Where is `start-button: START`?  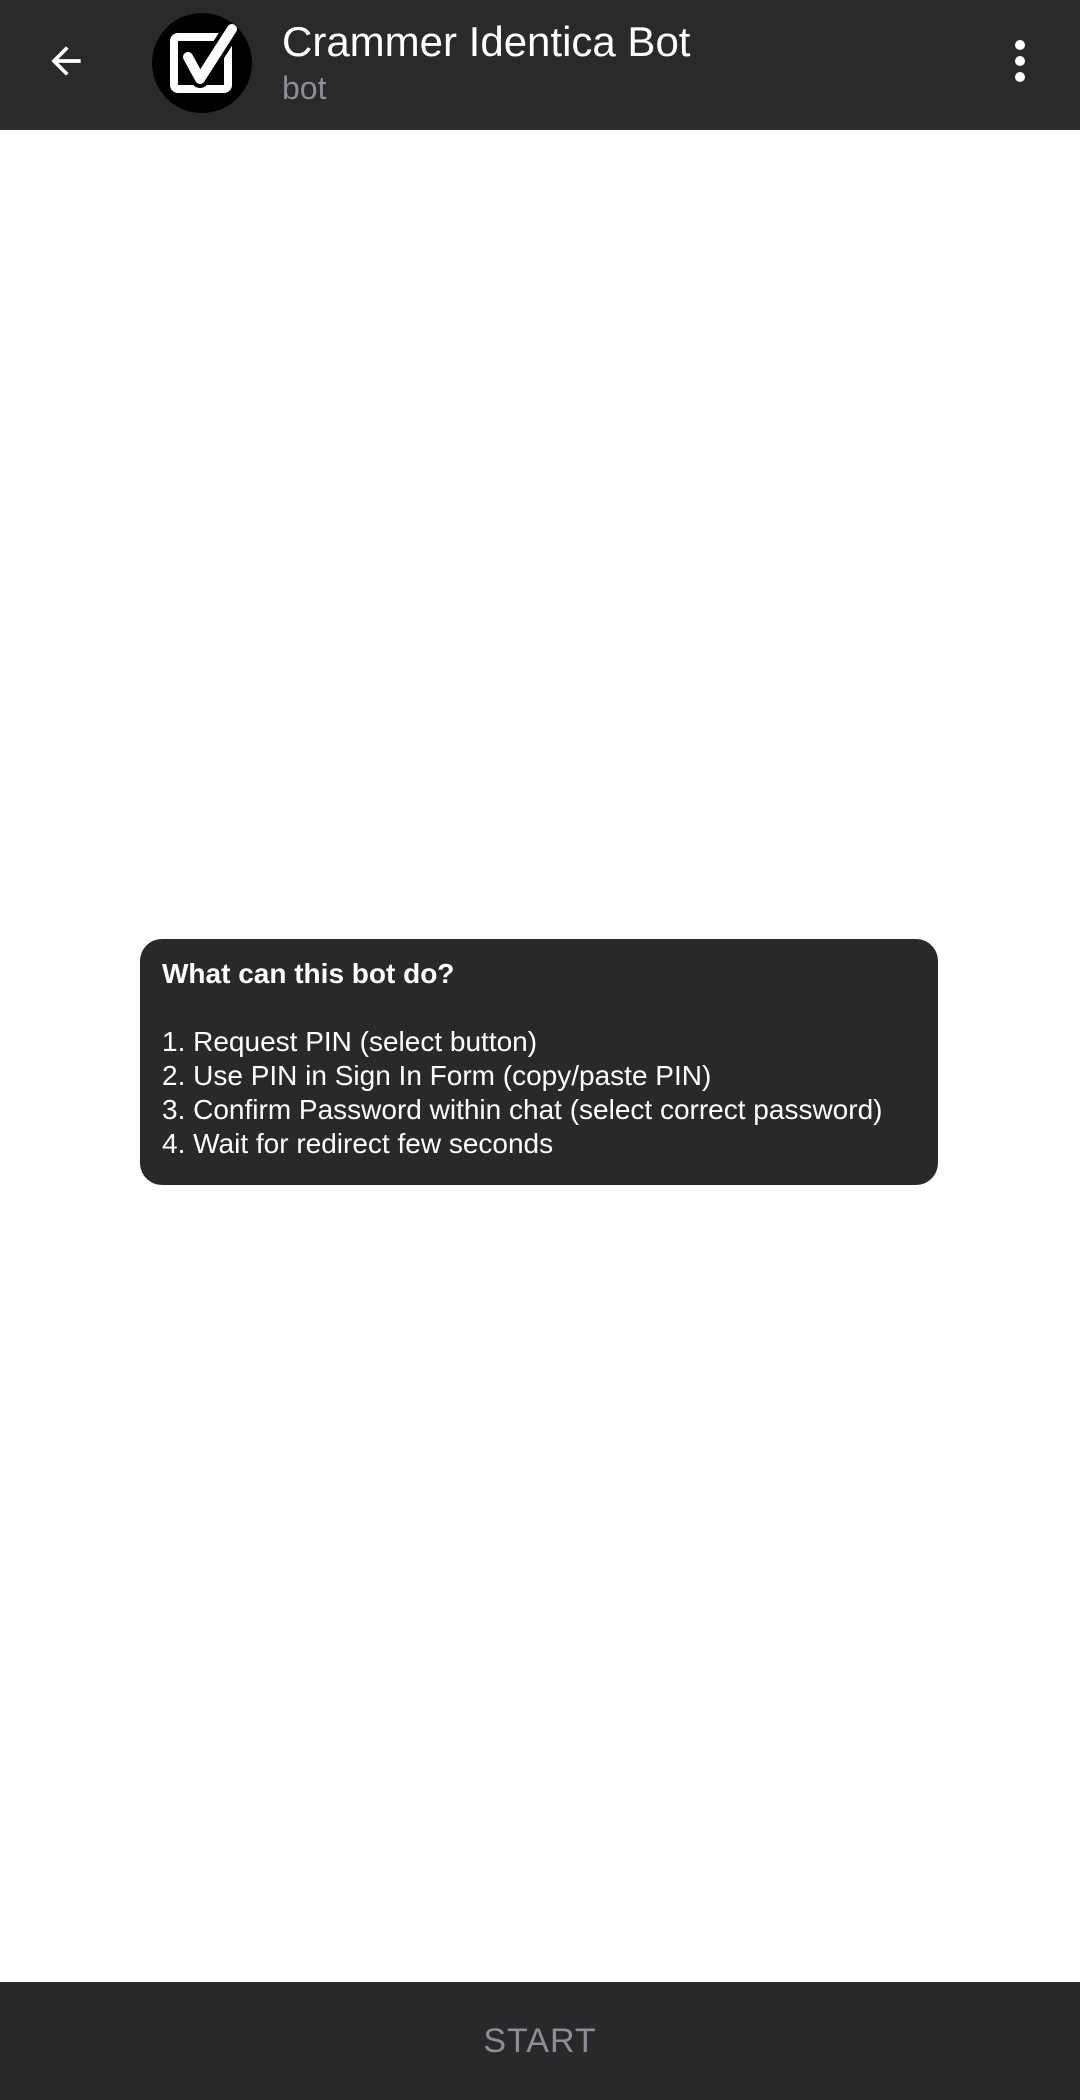 start-button: START is located at coordinates (539, 2041).